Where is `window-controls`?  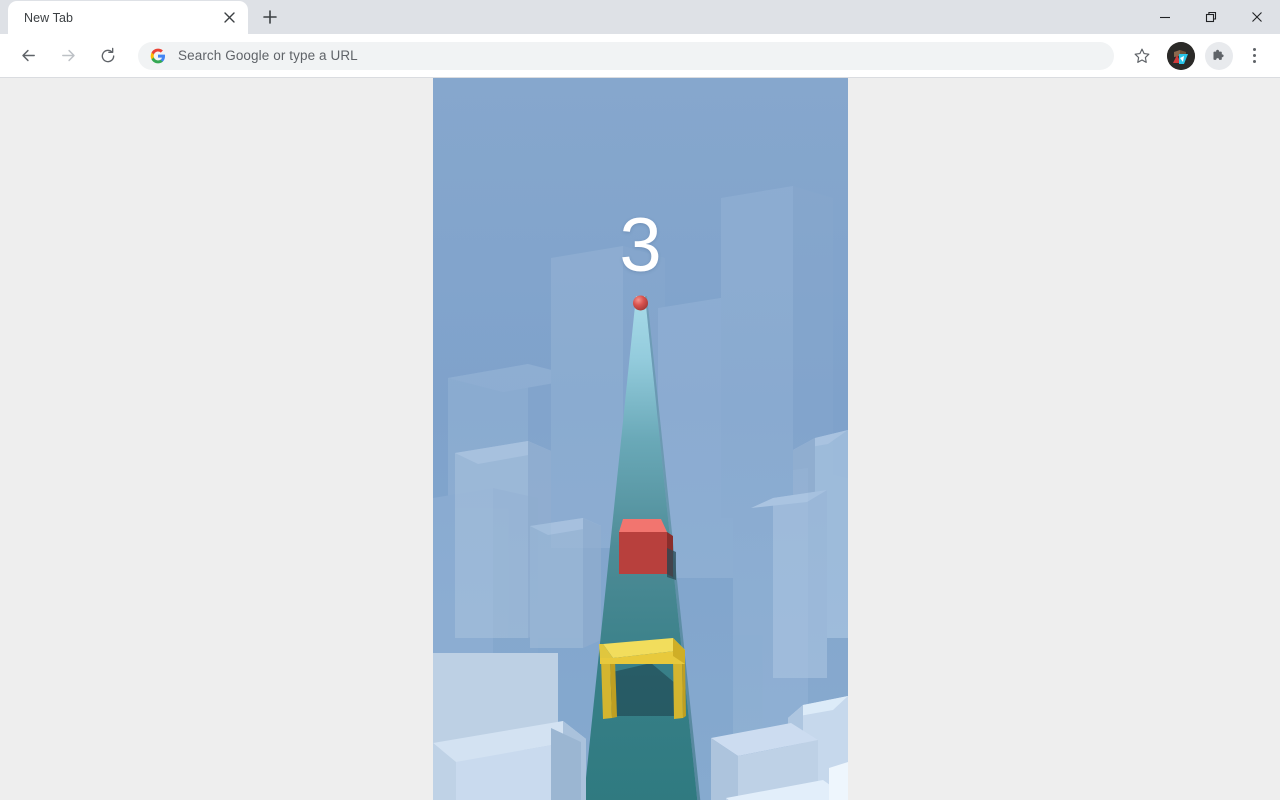
window-controls is located at coordinates (1211, 17).